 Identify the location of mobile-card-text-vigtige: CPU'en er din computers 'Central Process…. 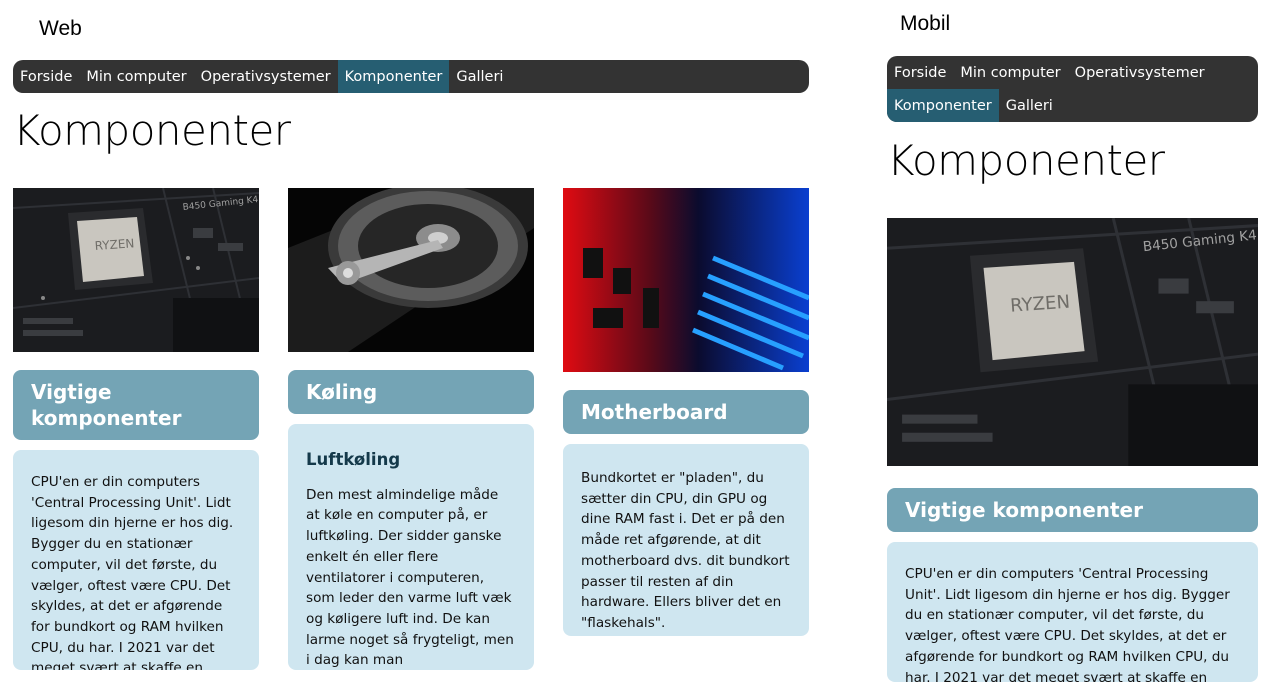
(1067, 624).